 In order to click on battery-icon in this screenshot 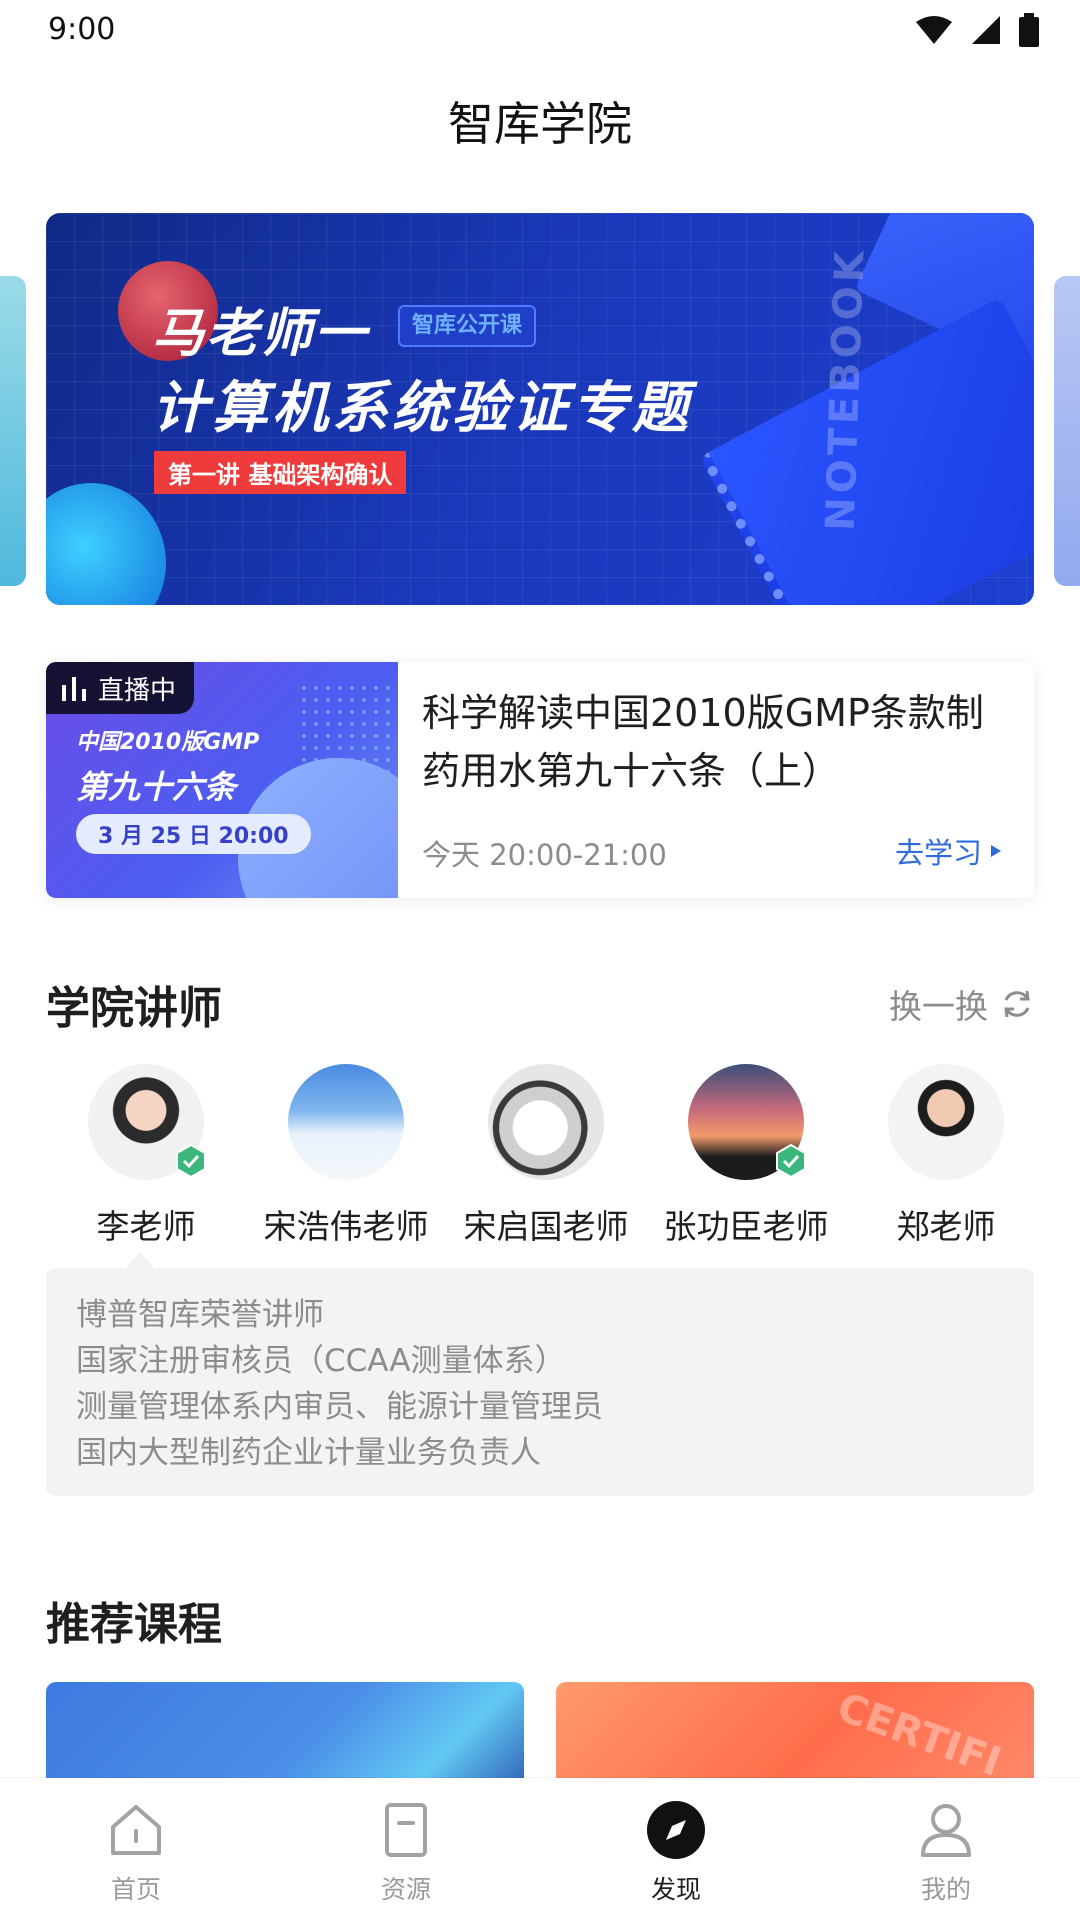, I will do `click(1029, 30)`.